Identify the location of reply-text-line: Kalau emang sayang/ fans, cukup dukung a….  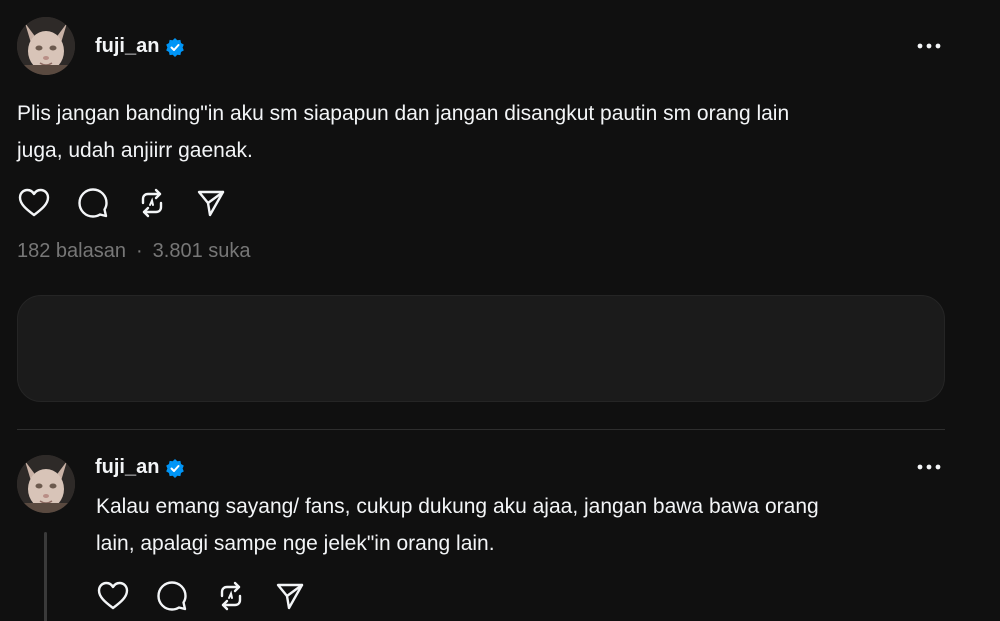
(457, 506).